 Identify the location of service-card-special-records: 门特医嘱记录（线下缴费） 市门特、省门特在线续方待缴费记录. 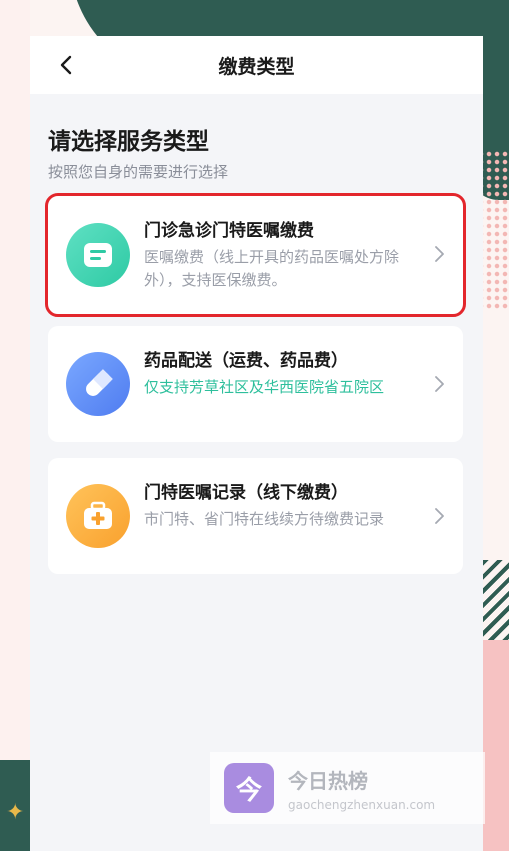
(255, 516).